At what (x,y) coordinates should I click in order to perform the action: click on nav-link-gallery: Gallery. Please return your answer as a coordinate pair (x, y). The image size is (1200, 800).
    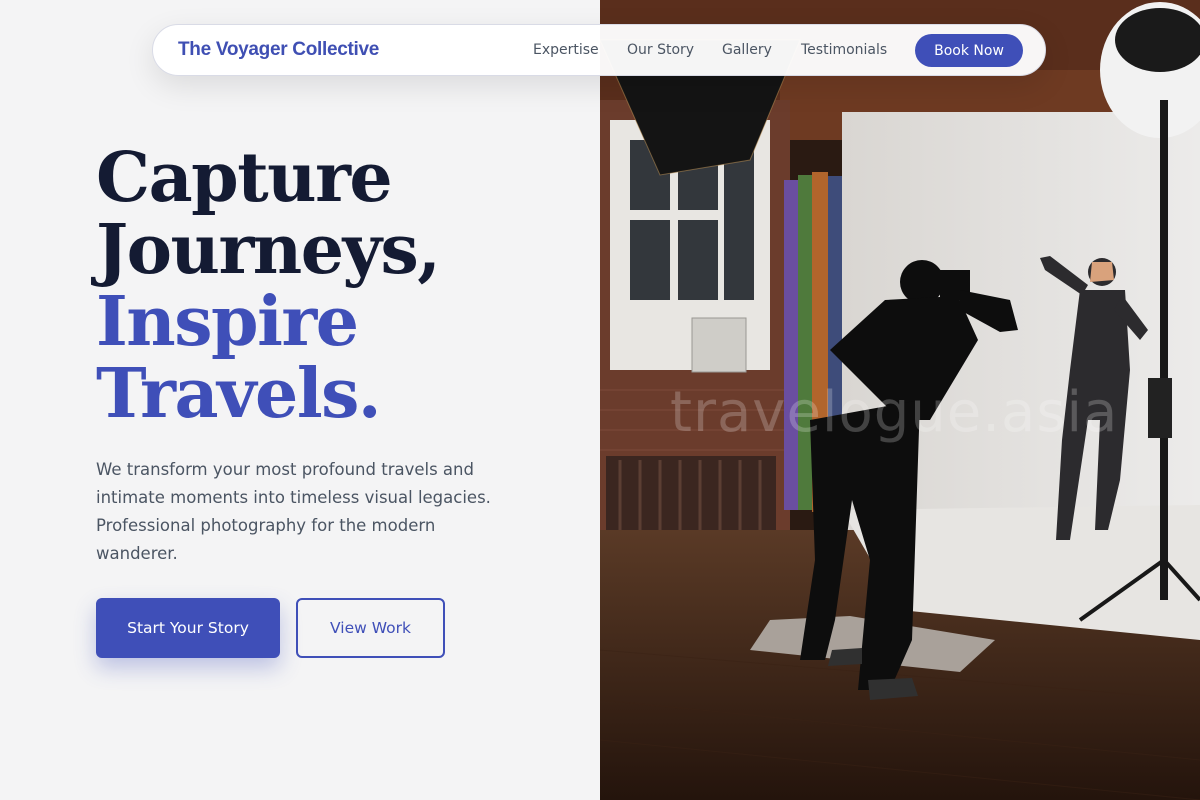
    Looking at the image, I should click on (747, 50).